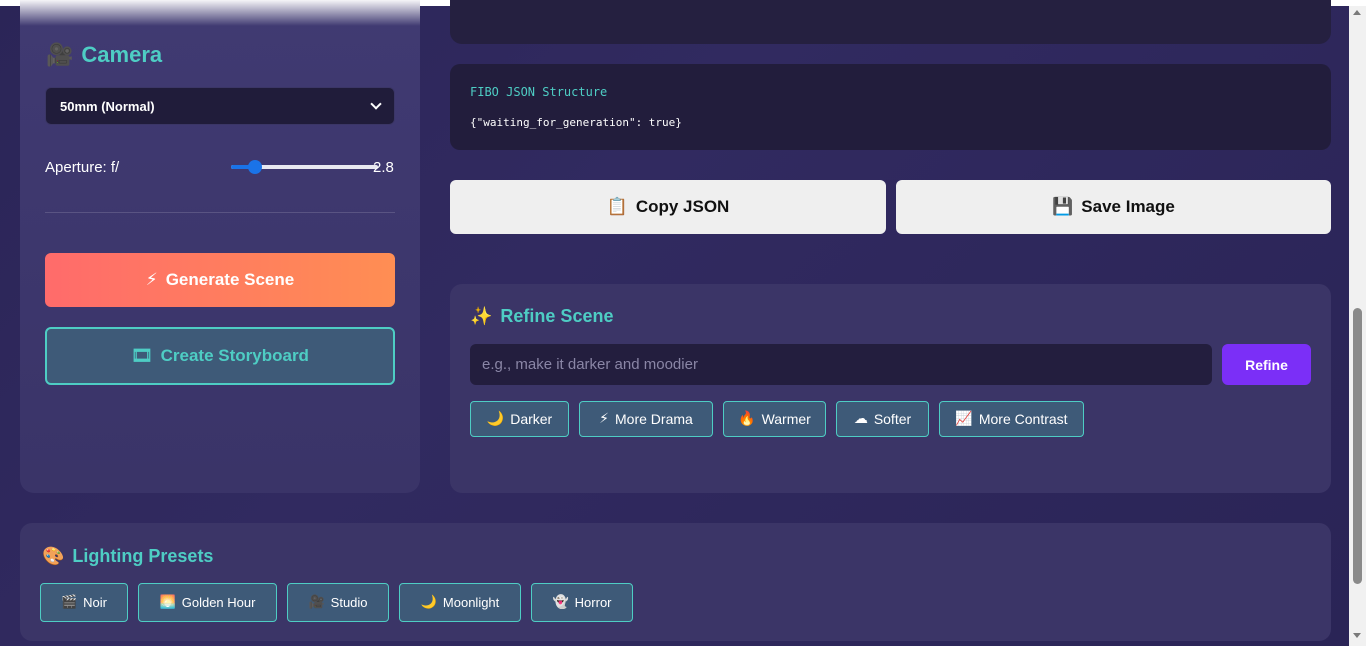 This screenshot has height=646, width=1366. I want to click on preset-moonlight: 🌙 Moonlight, so click(460, 602).